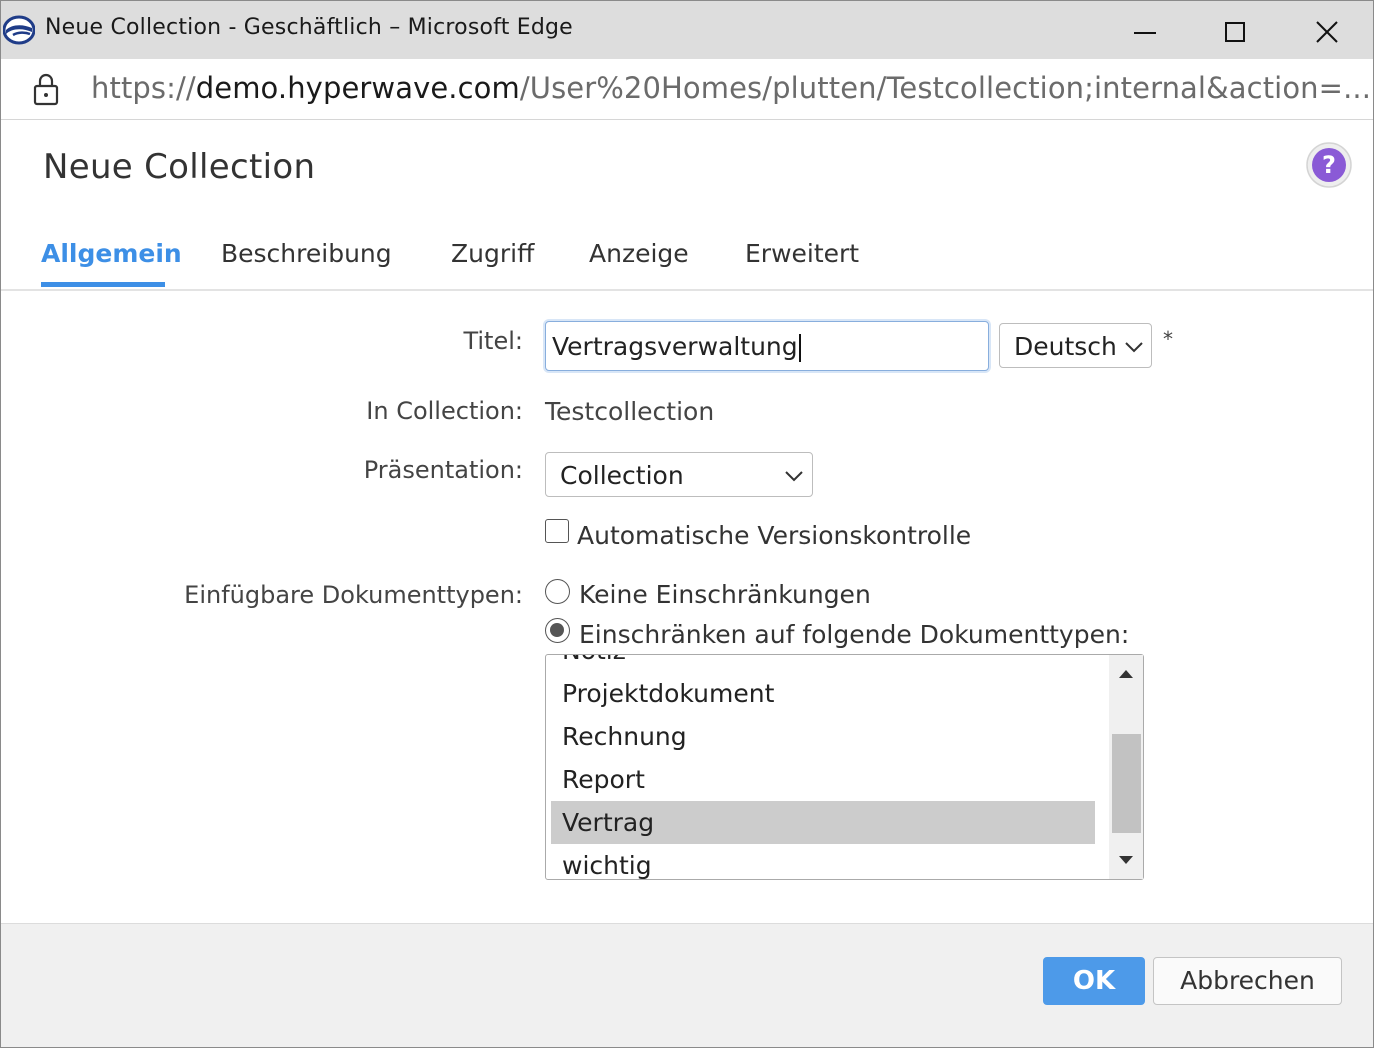  Describe the element at coordinates (557, 591) in the screenshot. I see `radio-no-restriction` at that location.